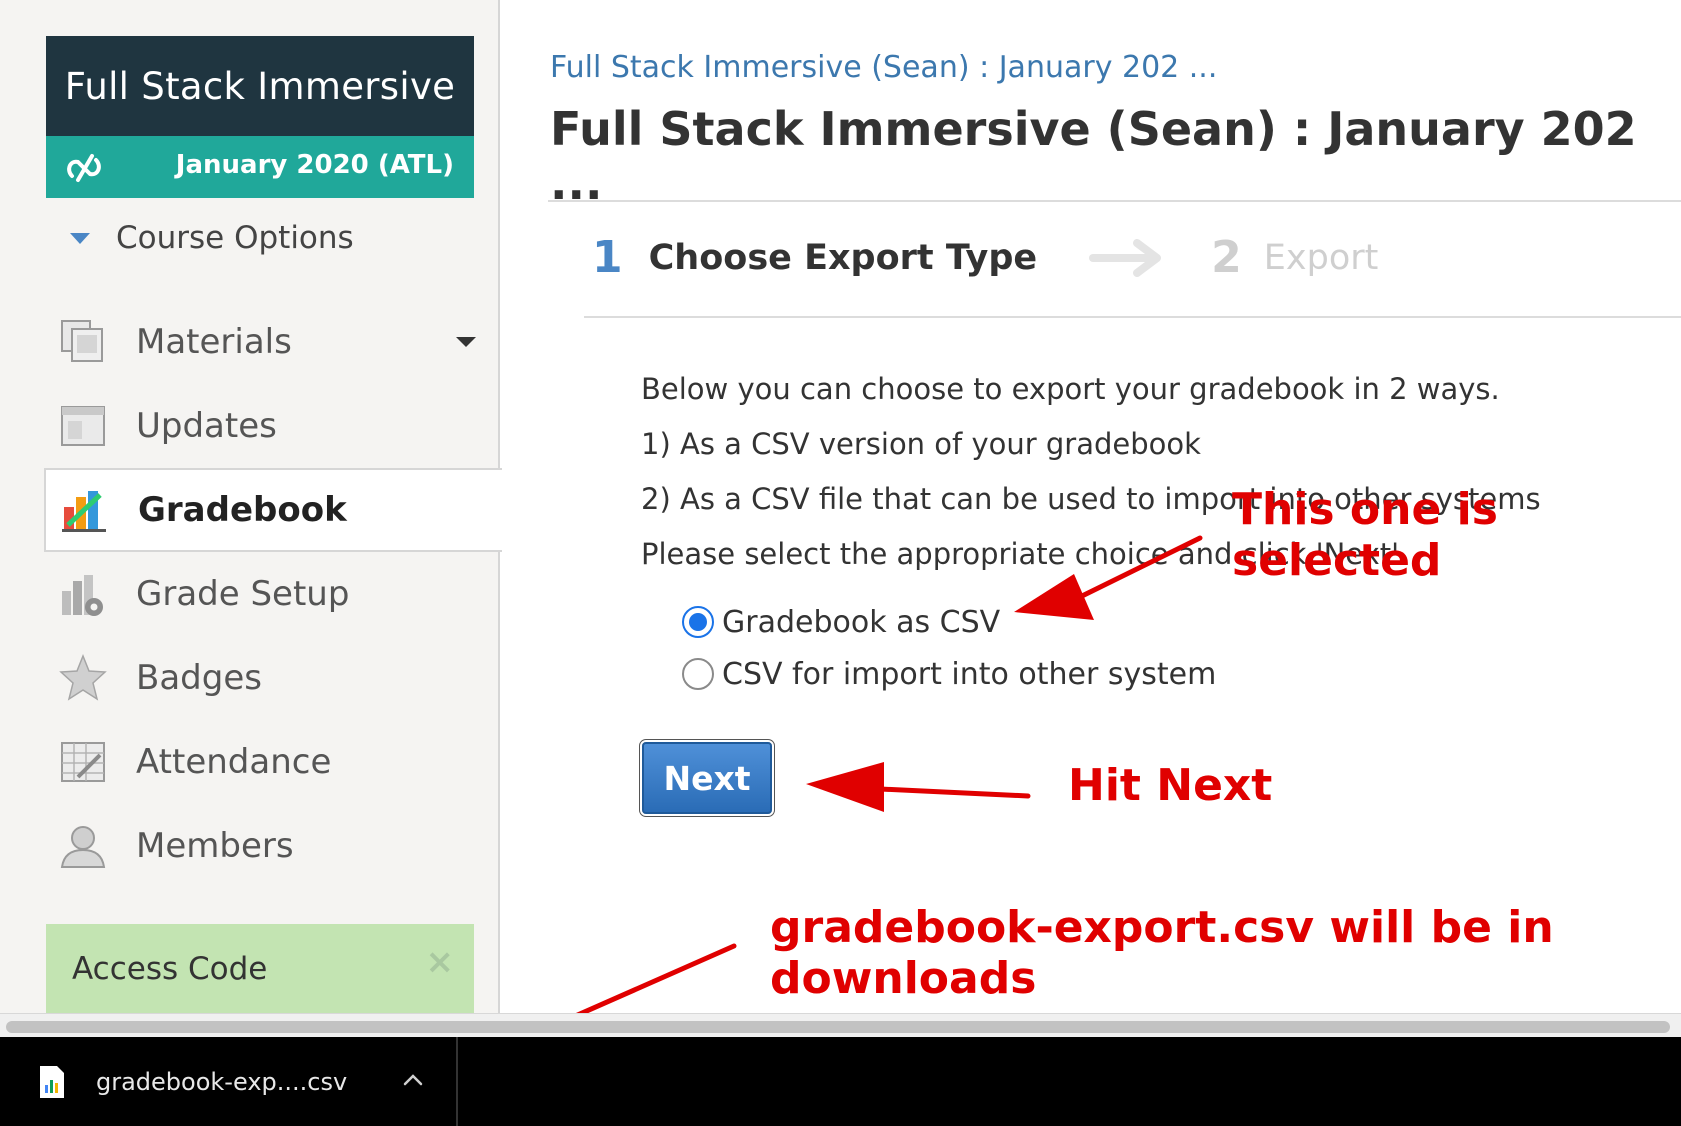 The width and height of the screenshot is (1681, 1126). Describe the element at coordinates (222, 1081) in the screenshot. I see `download-file-name: gradebook-exp....csv` at that location.